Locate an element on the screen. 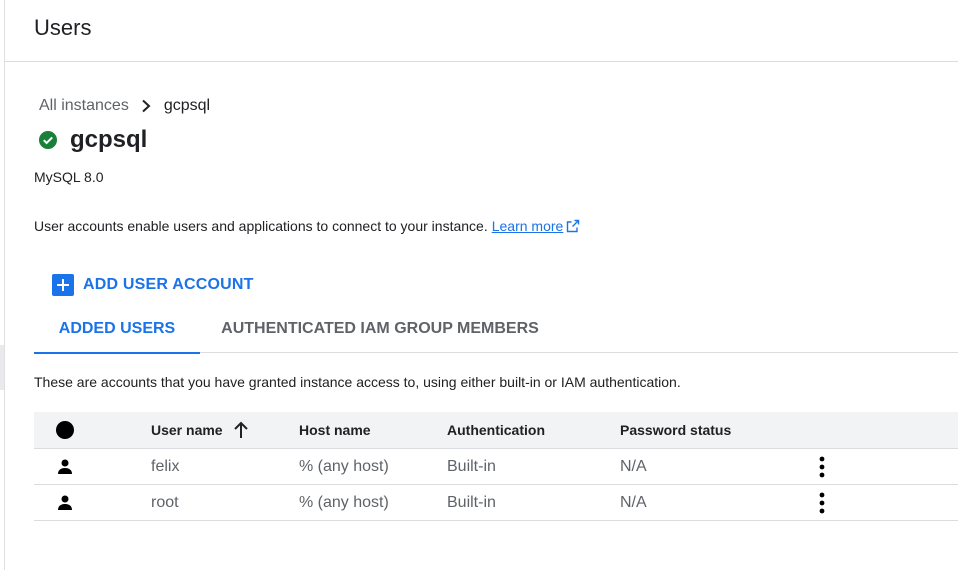  breadcrumb-current: gcpsql is located at coordinates (187, 105).